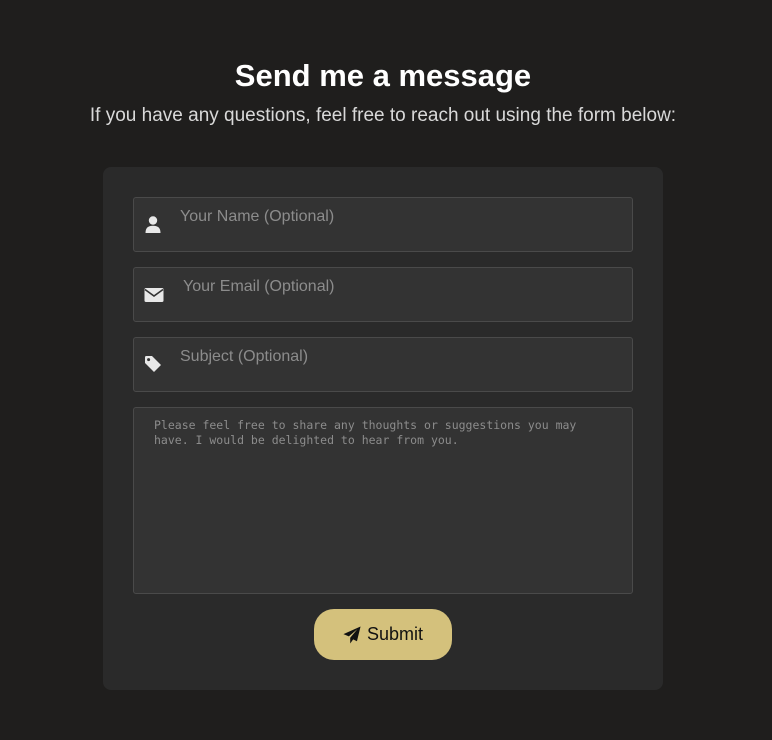 The height and width of the screenshot is (740, 772). I want to click on envelope-icon, so click(154, 295).